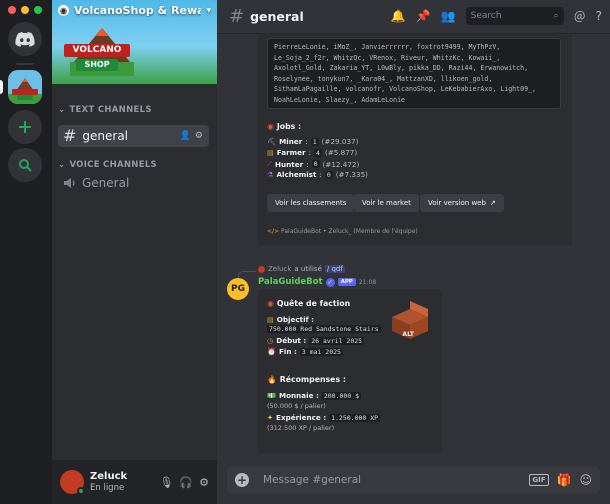  What do you see at coordinates (25, 127) in the screenshot?
I see `add-server-button` at bounding box center [25, 127].